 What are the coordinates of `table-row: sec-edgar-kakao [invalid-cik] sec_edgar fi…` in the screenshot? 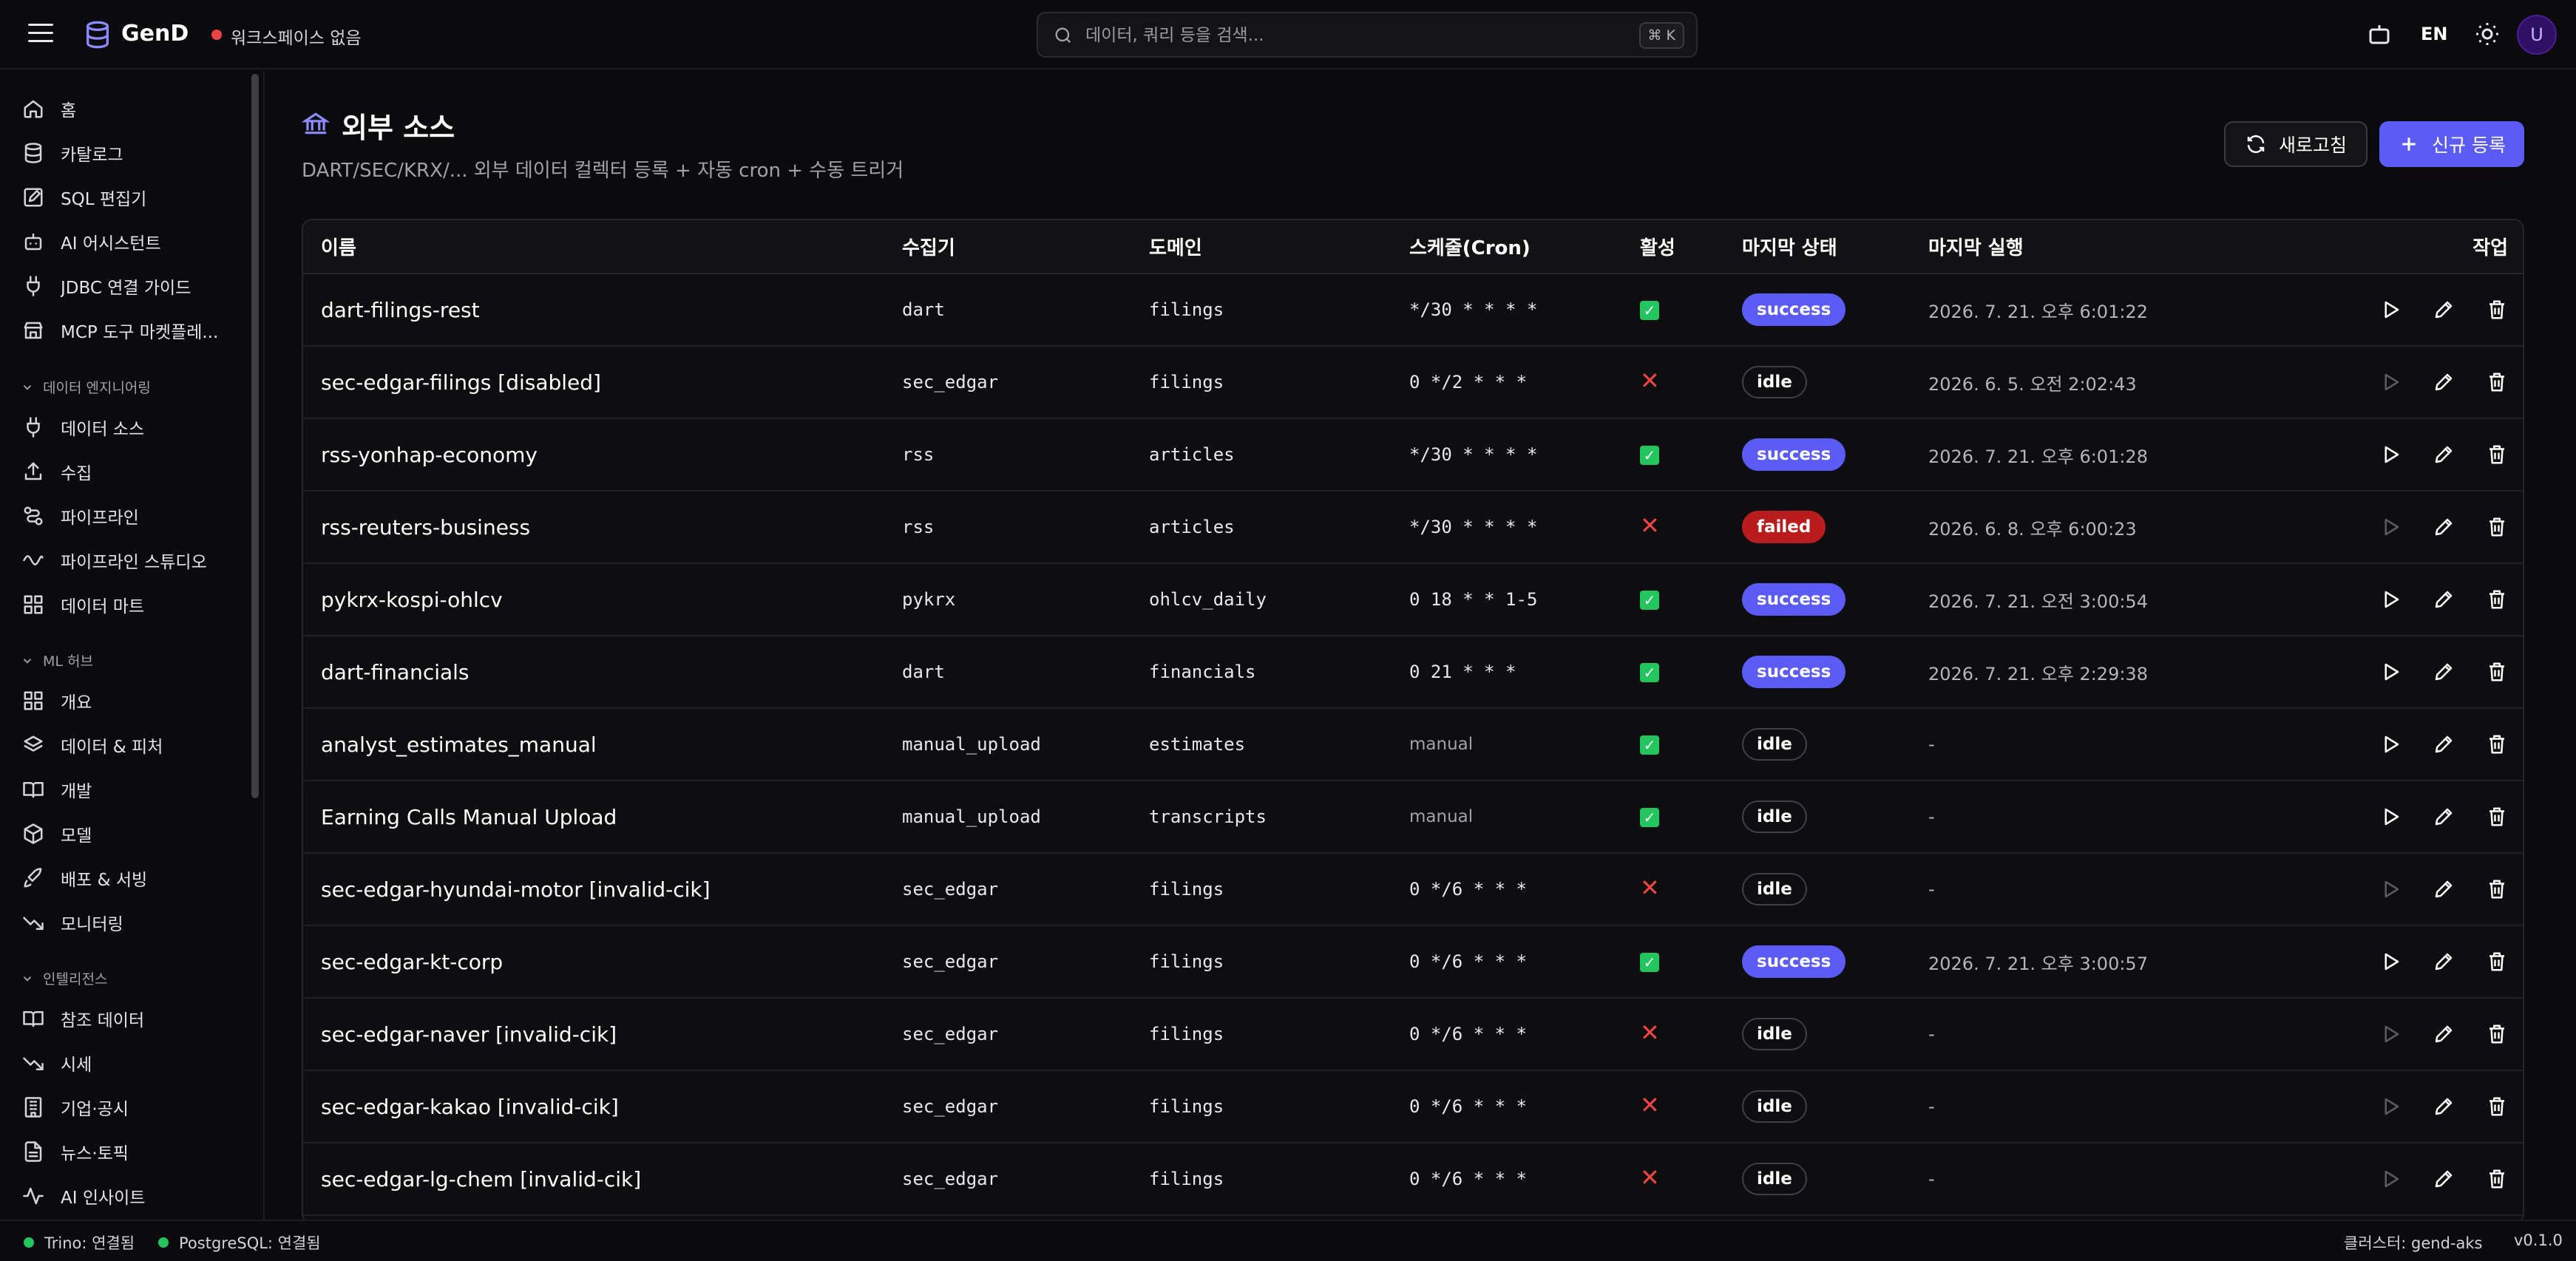 It's located at (1413, 1107).